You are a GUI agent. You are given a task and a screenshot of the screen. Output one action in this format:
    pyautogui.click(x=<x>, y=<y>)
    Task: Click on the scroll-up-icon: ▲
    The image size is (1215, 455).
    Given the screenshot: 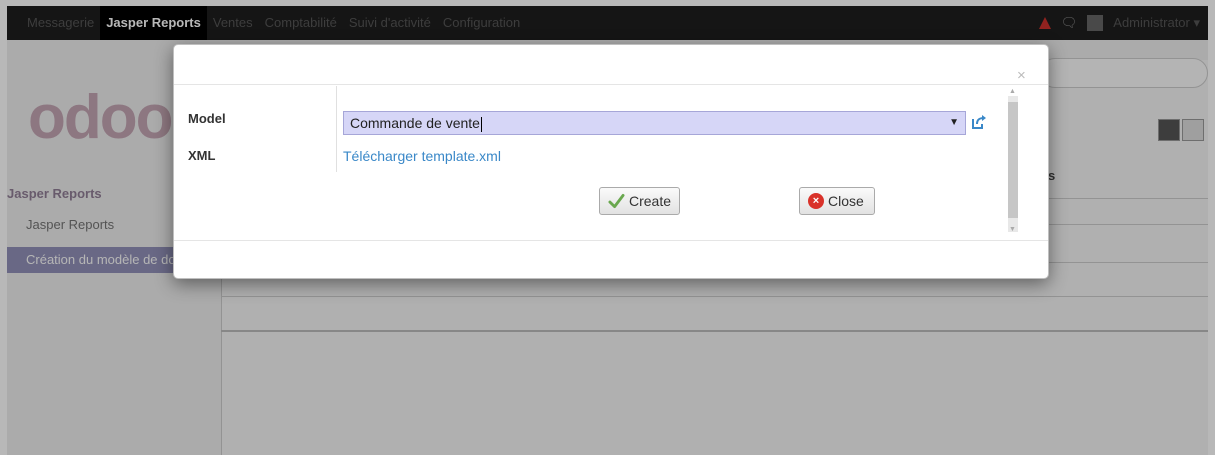 What is the action you would take?
    pyautogui.click(x=1012, y=91)
    